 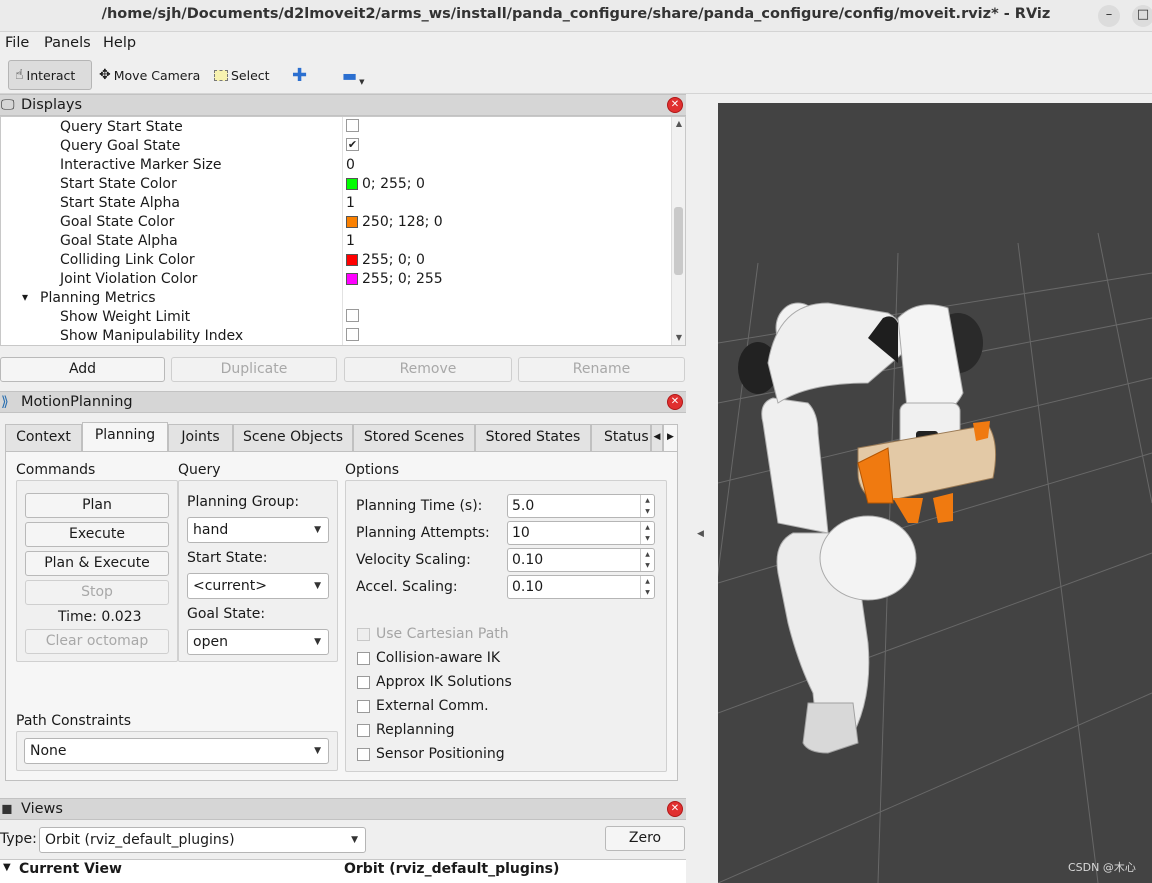 I want to click on sensor-positioning-checkbox: Sensor Positioning, so click(x=431, y=754).